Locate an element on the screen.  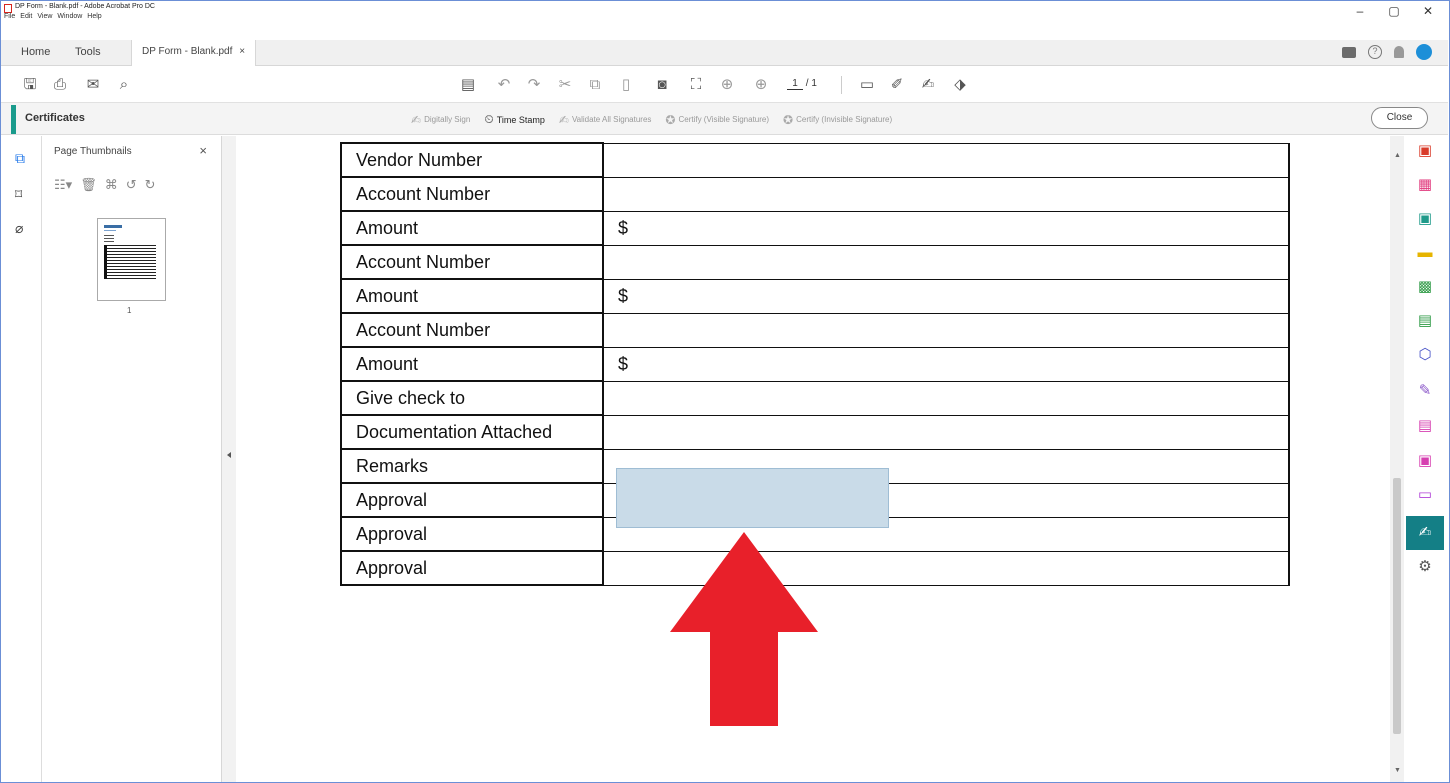
scrollbar-thumb is located at coordinates (1397, 606).